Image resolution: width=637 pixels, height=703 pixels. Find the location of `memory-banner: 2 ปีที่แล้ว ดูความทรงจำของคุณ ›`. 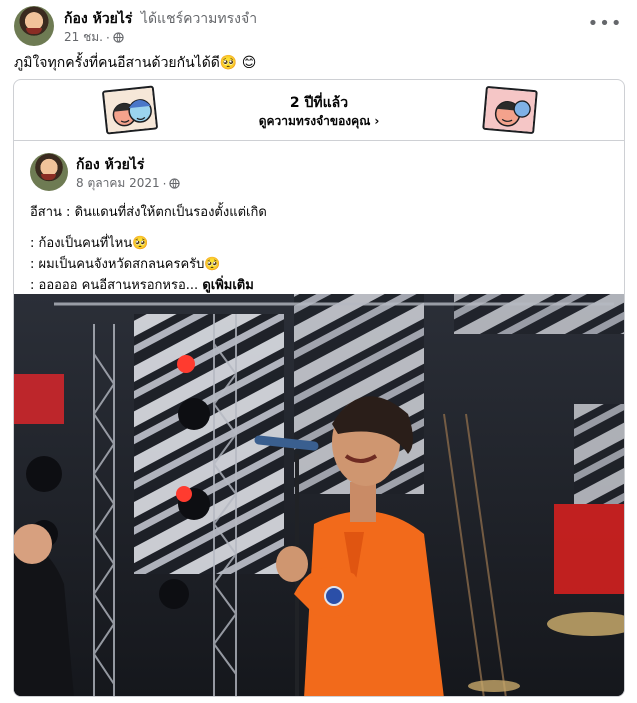

memory-banner: 2 ปีที่แล้ว ดูความทรงจำของคุณ › is located at coordinates (319, 110).